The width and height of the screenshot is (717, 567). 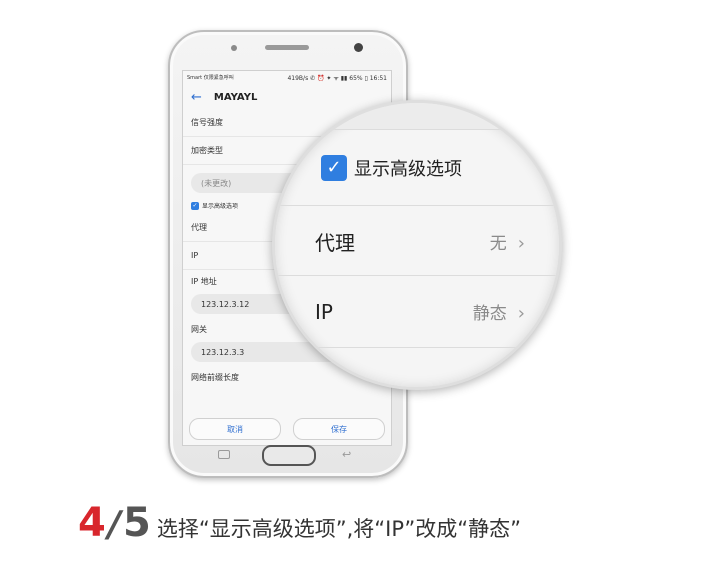 I want to click on gateway-value: 123.12.3.3, so click(x=223, y=352).